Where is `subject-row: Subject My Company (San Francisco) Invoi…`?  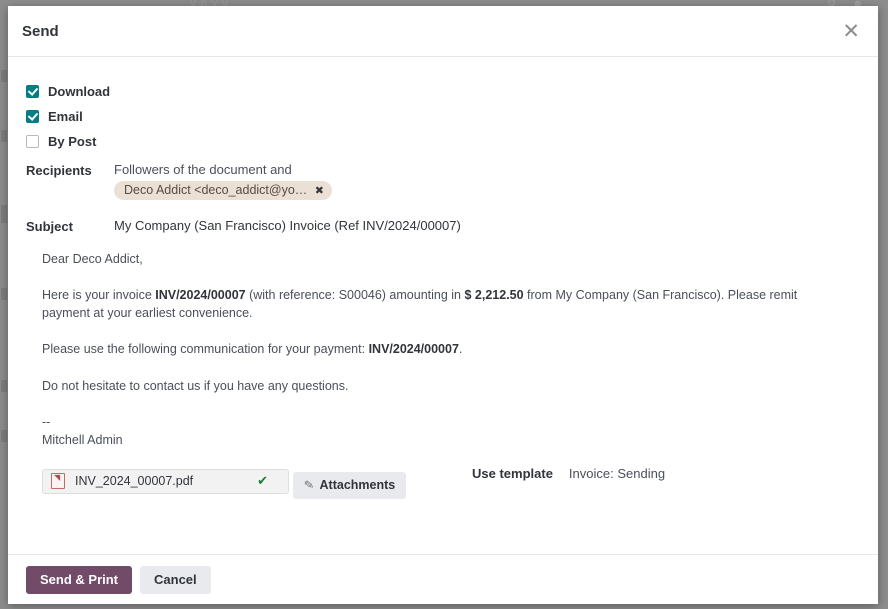
subject-row: Subject My Company (San Francisco) Invoi… is located at coordinates (443, 226).